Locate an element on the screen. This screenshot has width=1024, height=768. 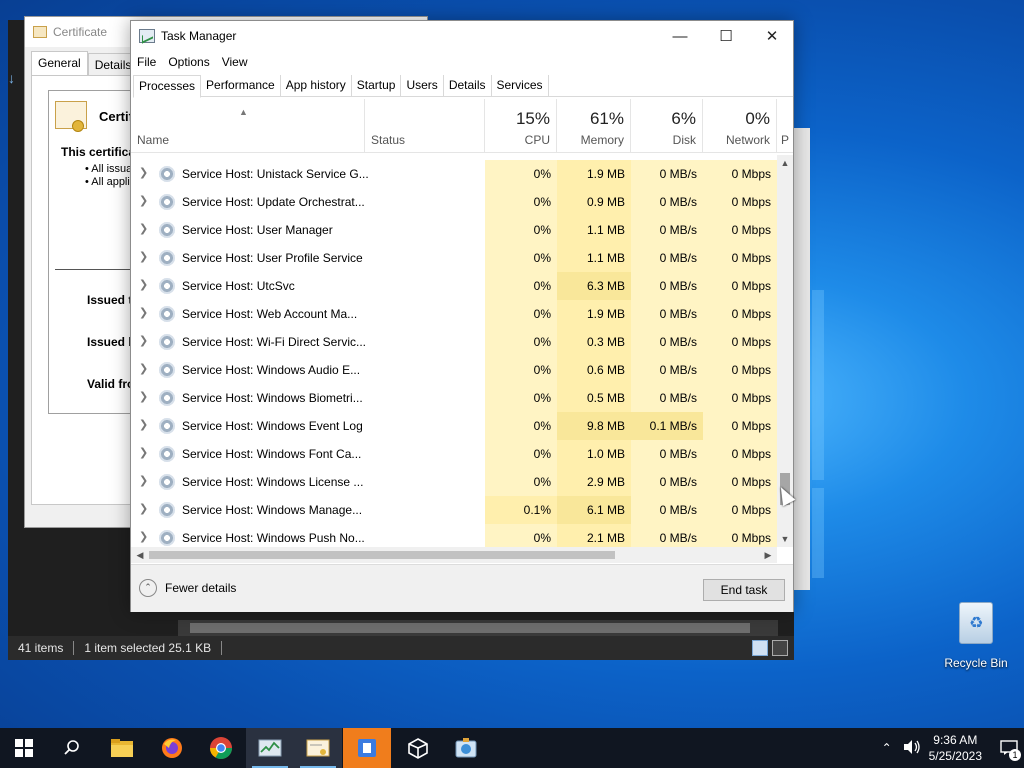
scroll-left-icon: ◀ is located at coordinates (140, 555).